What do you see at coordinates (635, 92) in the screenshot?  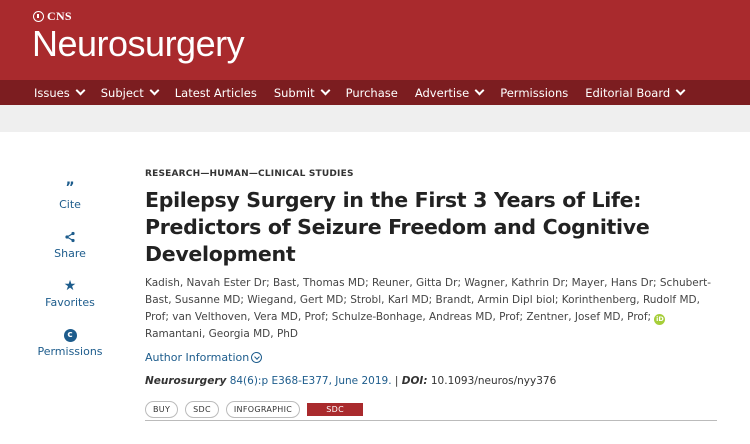 I see `nav-editorial-board: Editorial Board` at bounding box center [635, 92].